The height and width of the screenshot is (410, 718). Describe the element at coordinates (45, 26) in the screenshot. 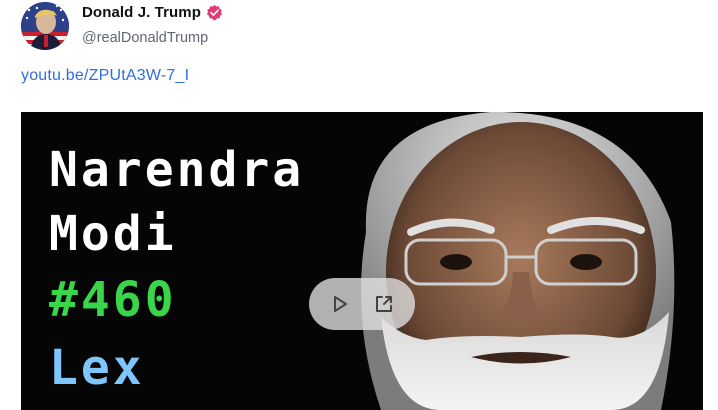

I see `avatar` at that location.